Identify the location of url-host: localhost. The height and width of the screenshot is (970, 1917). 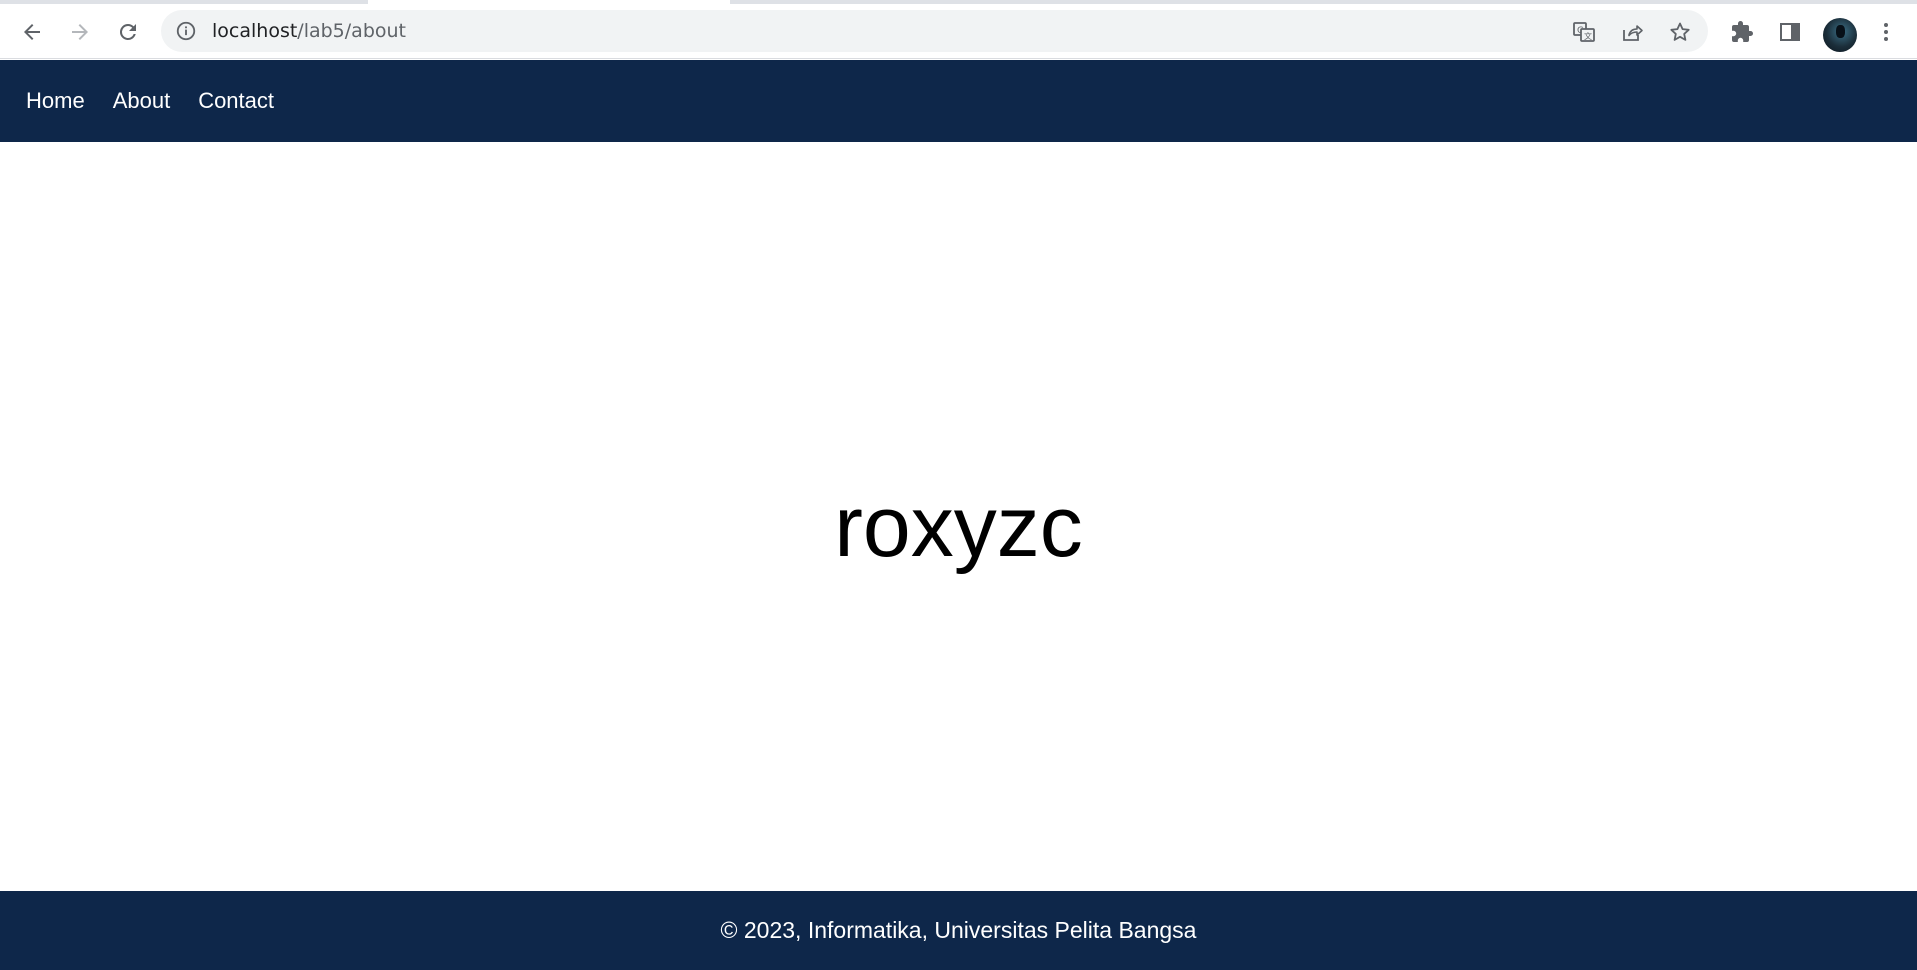
(255, 31).